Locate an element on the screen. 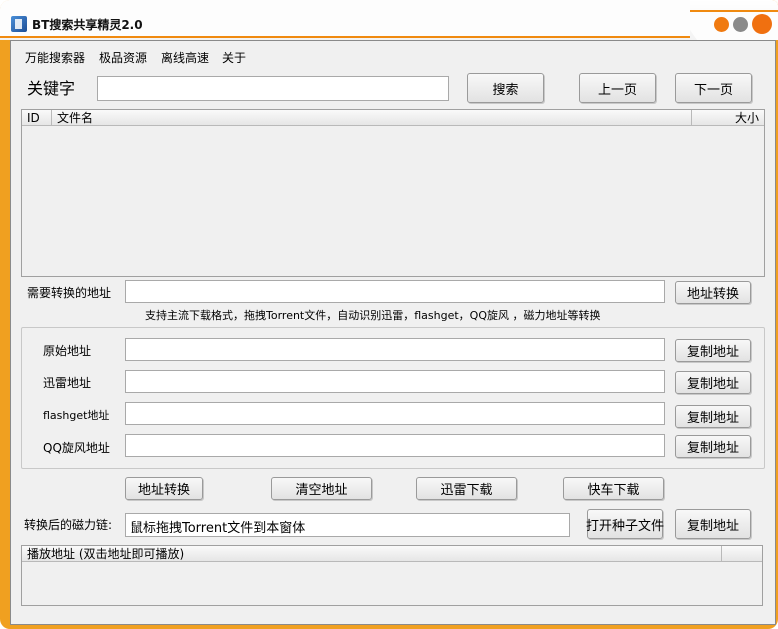 This screenshot has width=778, height=629. column-filename: 文件名 is located at coordinates (372, 118).